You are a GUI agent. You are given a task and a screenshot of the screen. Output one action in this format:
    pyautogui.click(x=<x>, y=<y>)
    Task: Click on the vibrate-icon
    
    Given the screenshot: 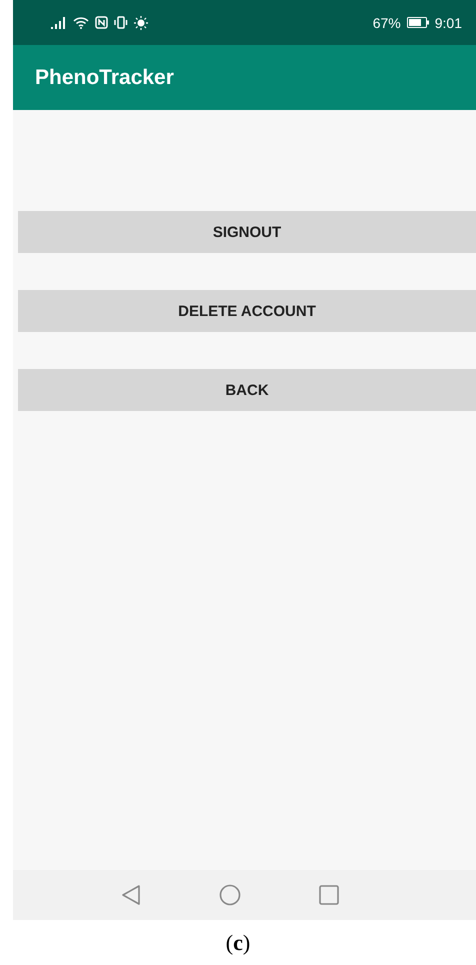 What is the action you would take?
    pyautogui.click(x=121, y=22)
    